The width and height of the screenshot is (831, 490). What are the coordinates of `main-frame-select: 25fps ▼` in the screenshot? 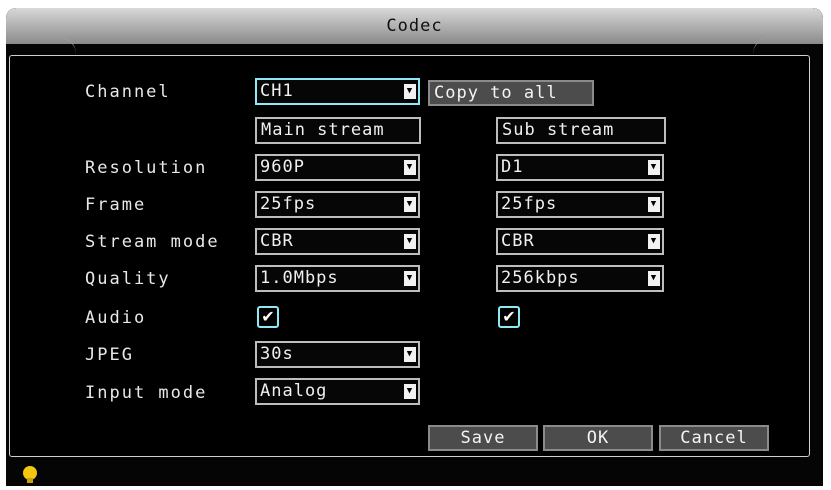 It's located at (337, 204).